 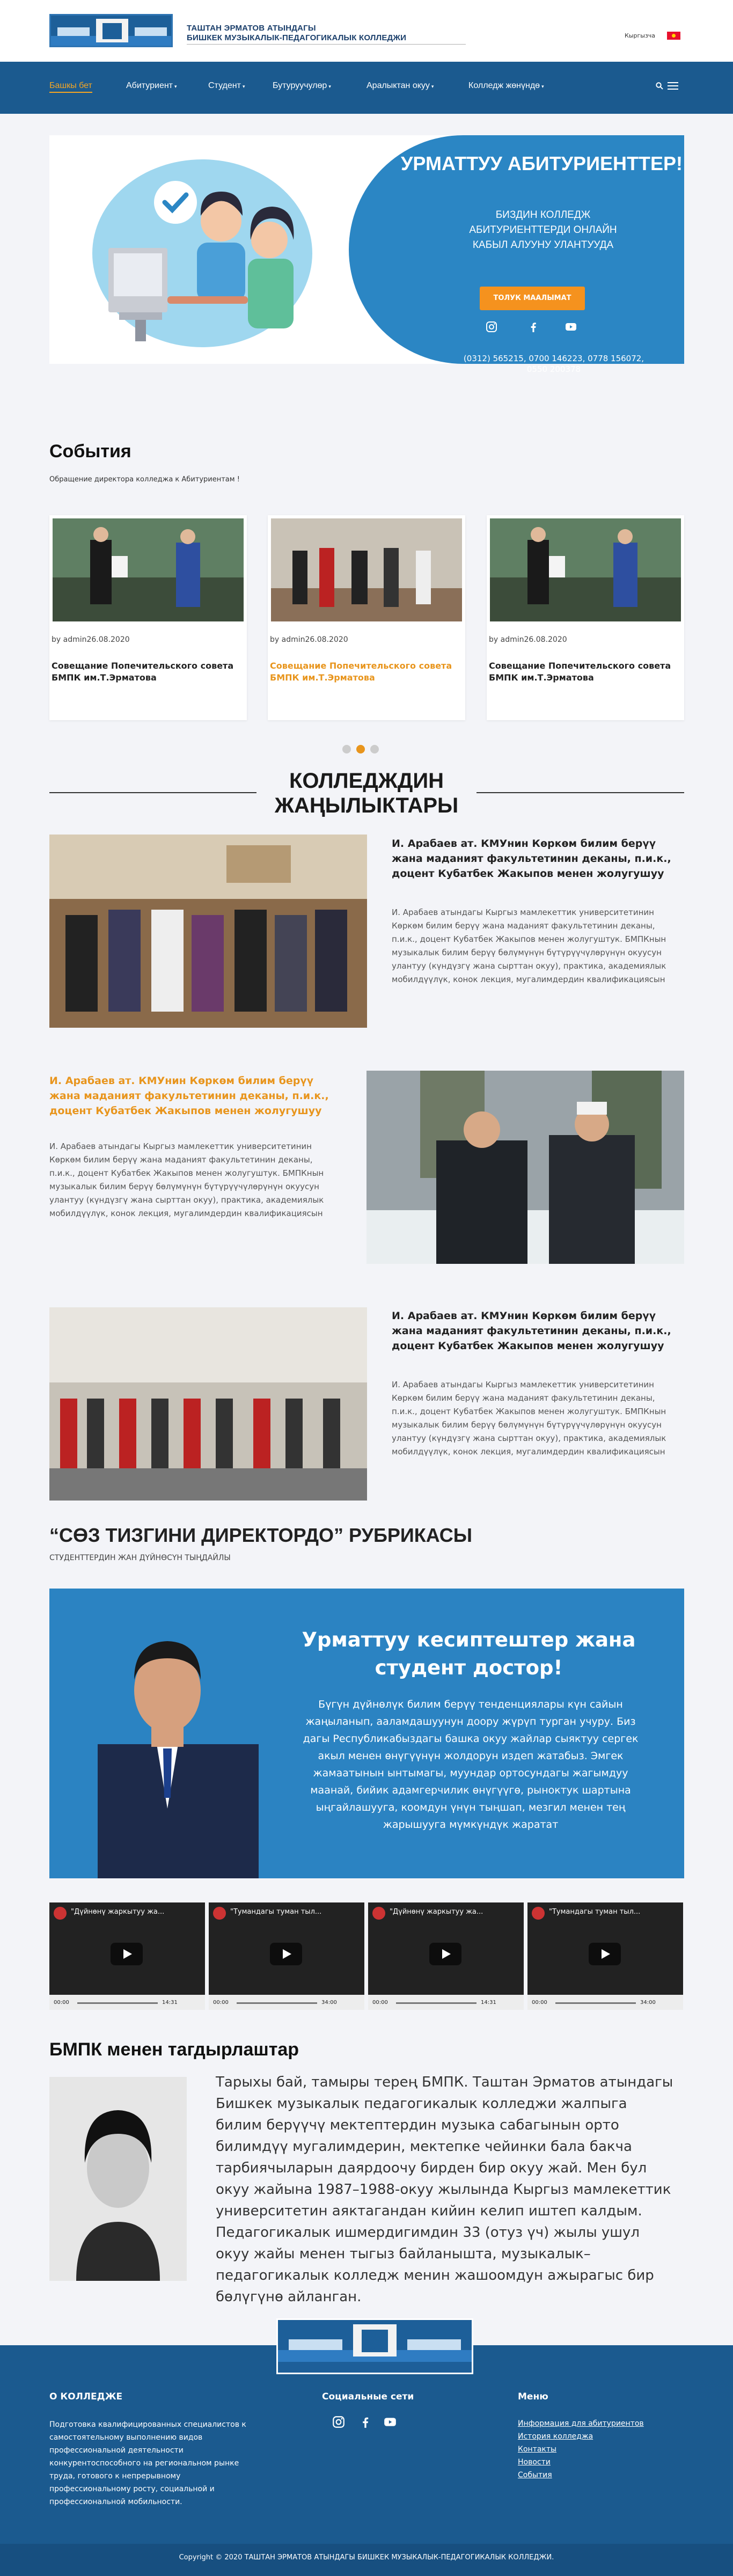 I want to click on nav-item-student: Студент ▾, so click(x=227, y=86).